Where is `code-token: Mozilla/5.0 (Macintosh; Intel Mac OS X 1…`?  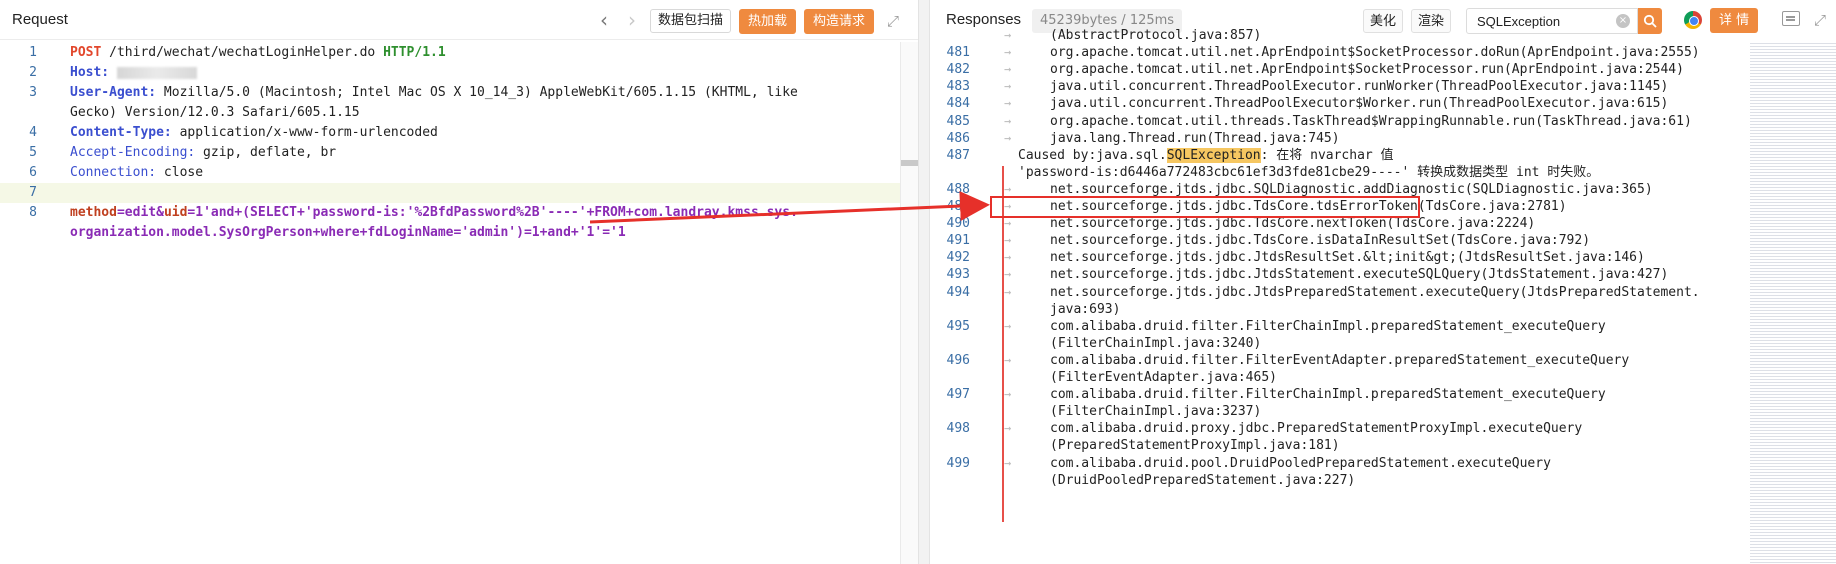
code-token: Mozilla/5.0 (Macintosh; Intel Mac OS X 1… is located at coordinates (477, 92).